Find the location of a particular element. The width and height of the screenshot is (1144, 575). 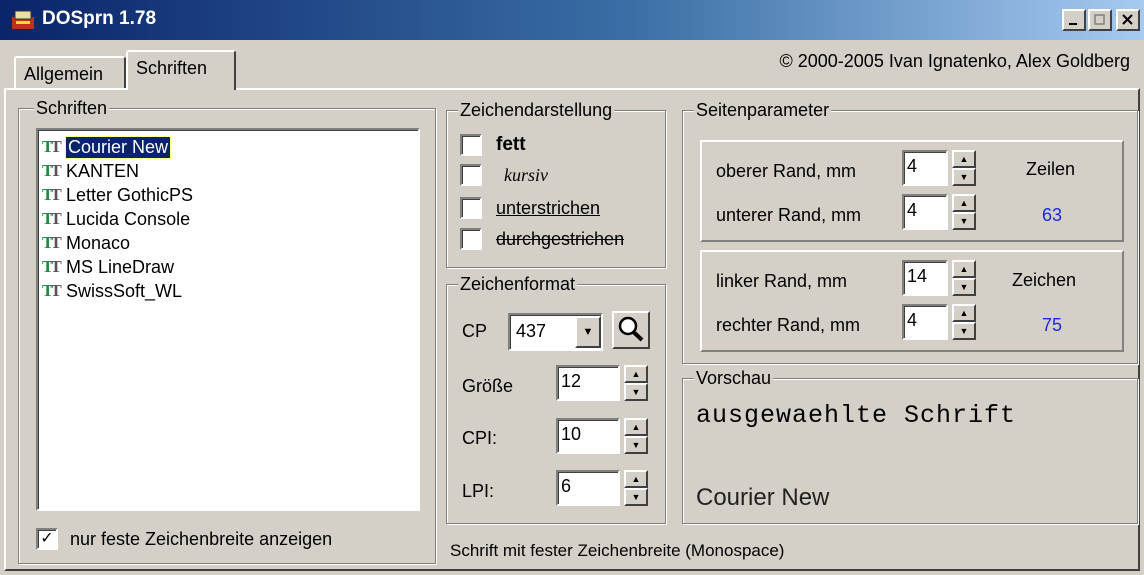

top-margin-spinner: 4 ▲ ▼ is located at coordinates (939, 168).